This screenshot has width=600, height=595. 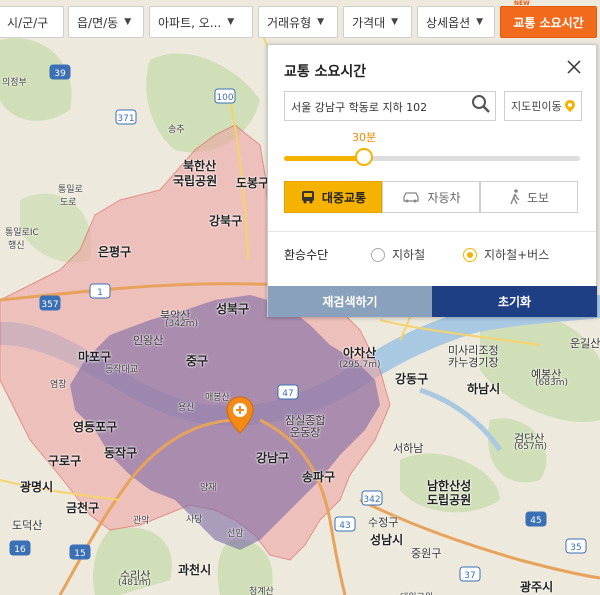 I want to click on map-place-label: 서하남, so click(x=408, y=448).